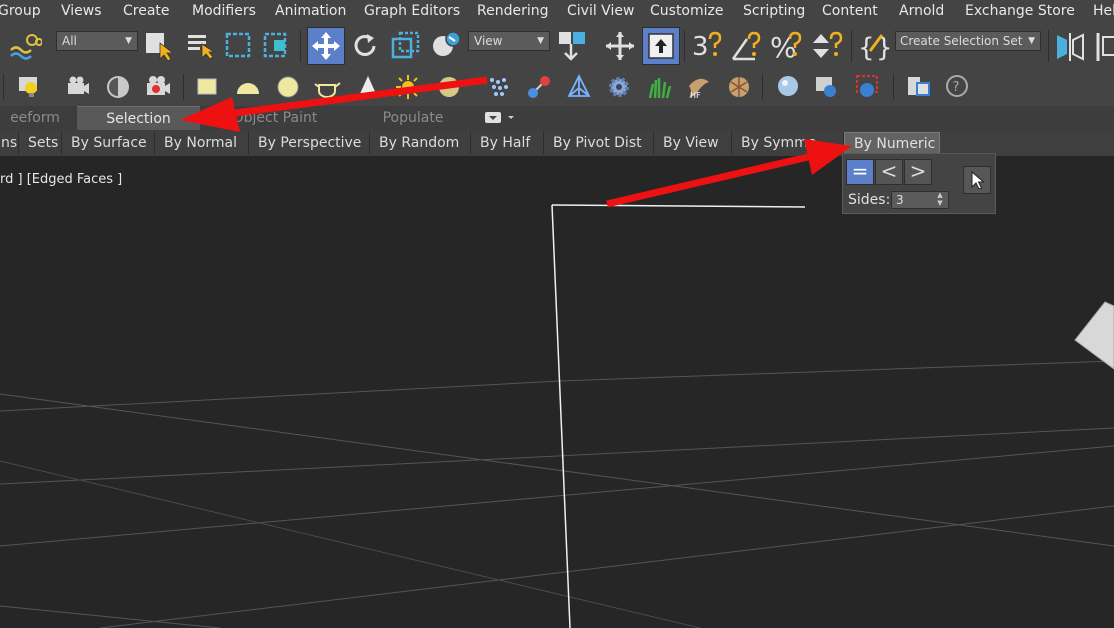 The image size is (1114, 628). What do you see at coordinates (37, 118) in the screenshot?
I see `tab-freeform: eeform` at bounding box center [37, 118].